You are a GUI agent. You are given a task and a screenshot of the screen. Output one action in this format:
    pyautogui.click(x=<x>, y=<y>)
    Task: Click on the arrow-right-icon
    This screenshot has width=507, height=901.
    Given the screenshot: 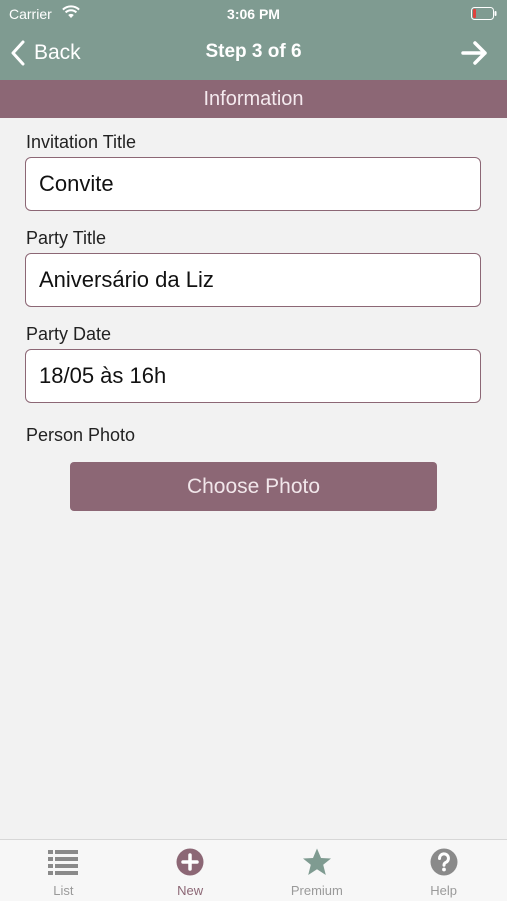 What is the action you would take?
    pyautogui.click(x=475, y=53)
    